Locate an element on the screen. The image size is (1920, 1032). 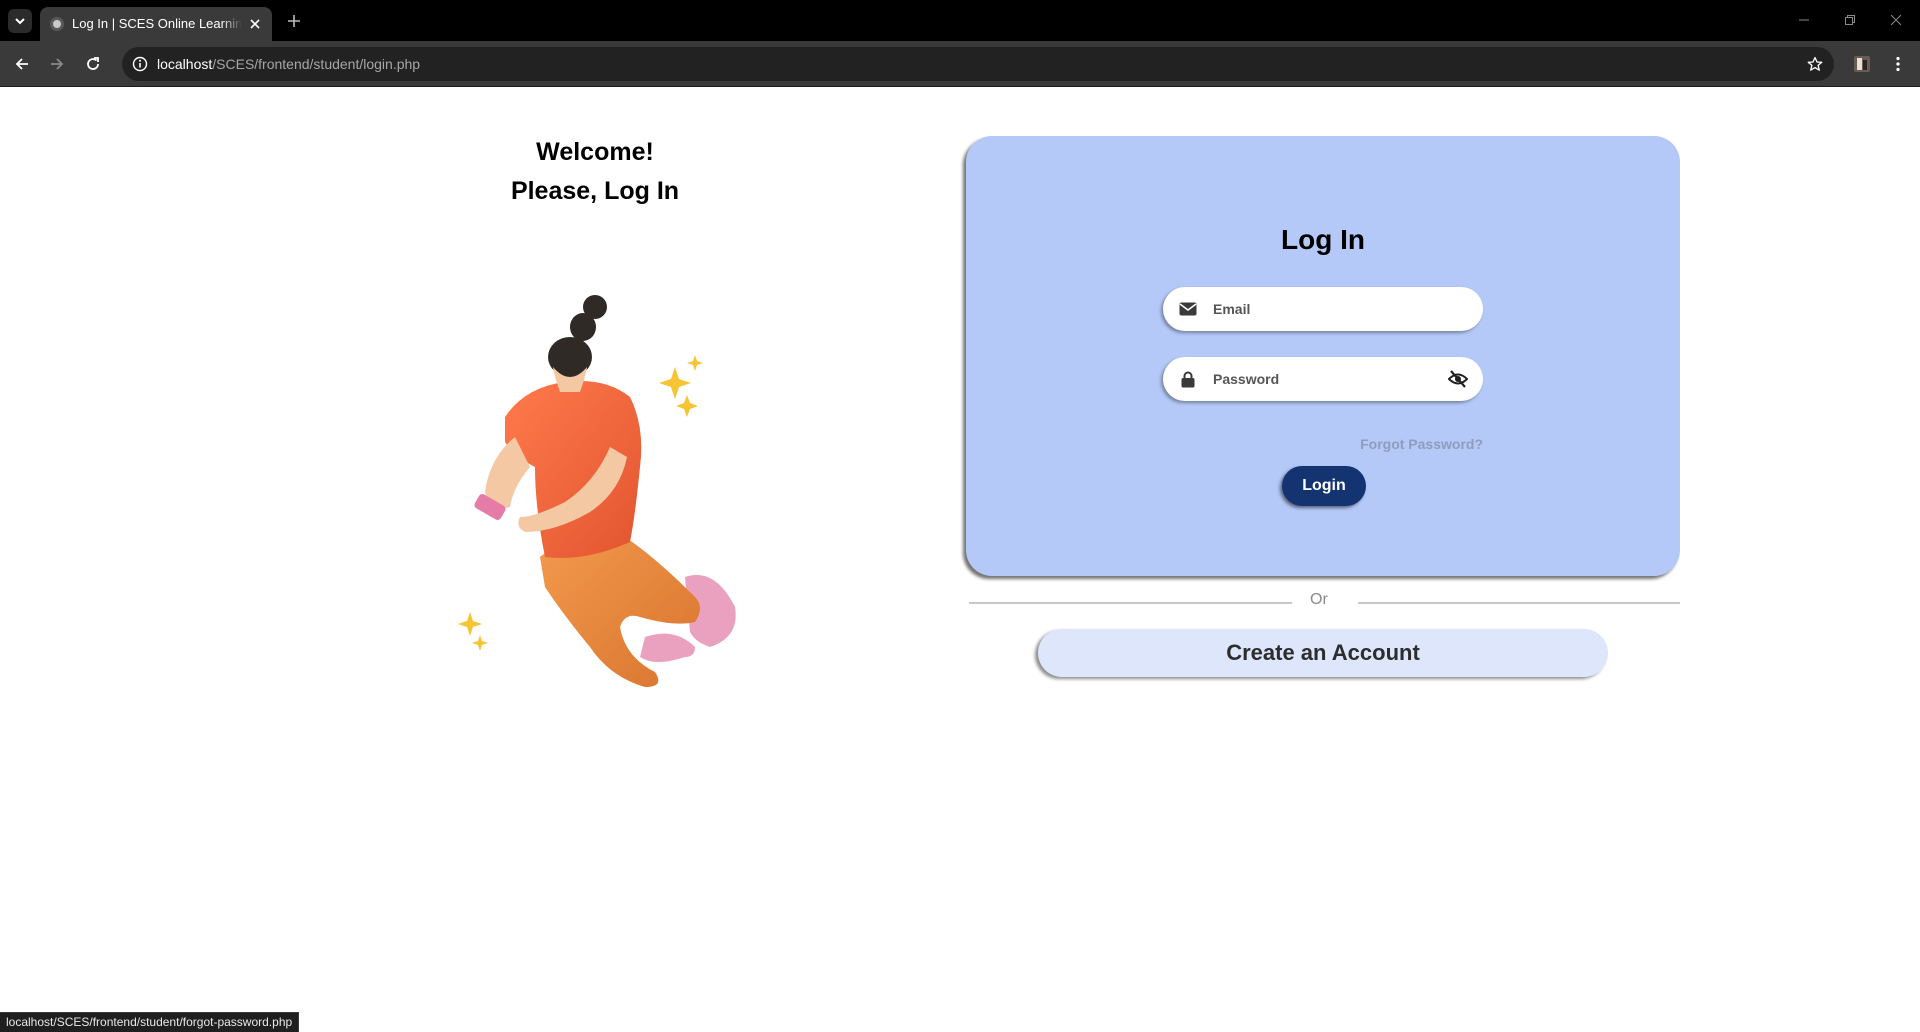
back-button is located at coordinates (22, 64).